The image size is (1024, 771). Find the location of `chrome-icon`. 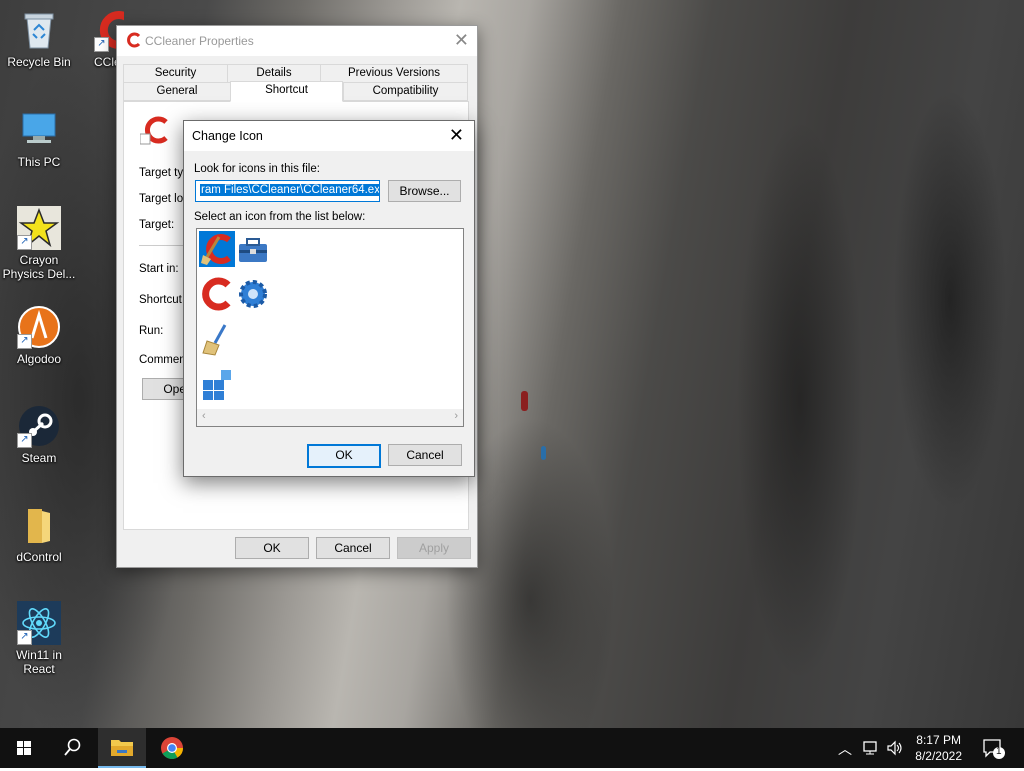

chrome-icon is located at coordinates (172, 748).